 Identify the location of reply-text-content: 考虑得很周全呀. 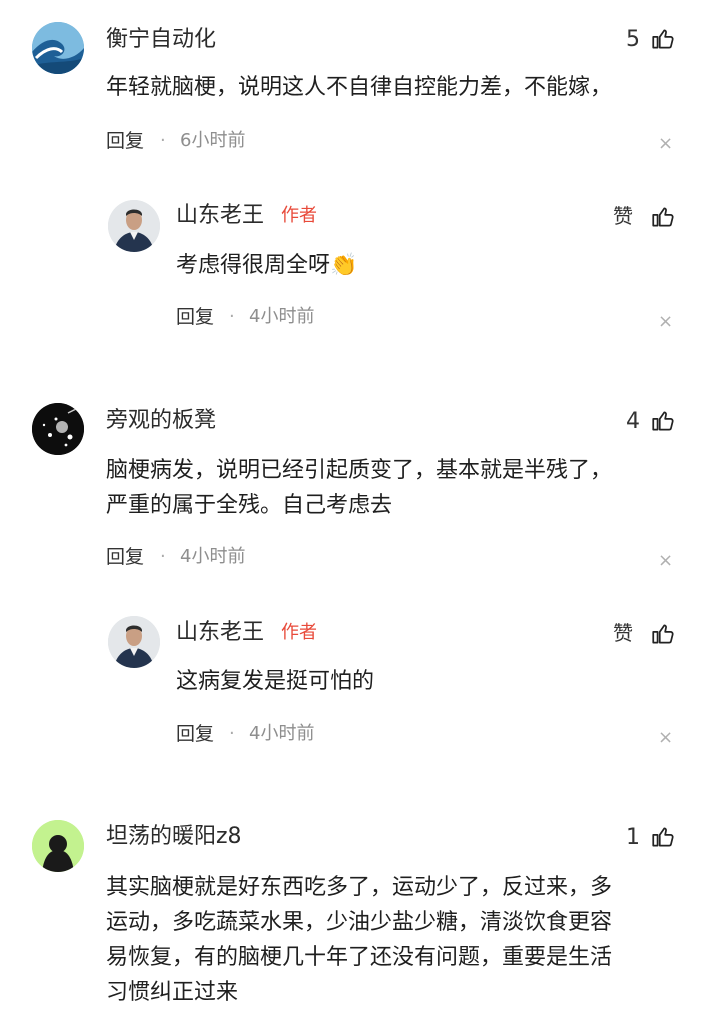
(253, 265).